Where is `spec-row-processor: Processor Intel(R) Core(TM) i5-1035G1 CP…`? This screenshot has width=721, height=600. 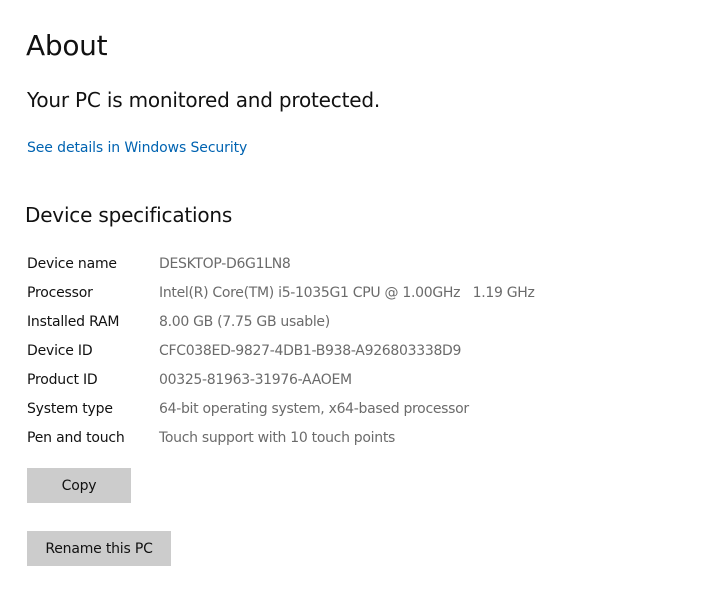
spec-row-processor: Processor Intel(R) Core(TM) i5-1035G1 CP… is located at coordinates (281, 297).